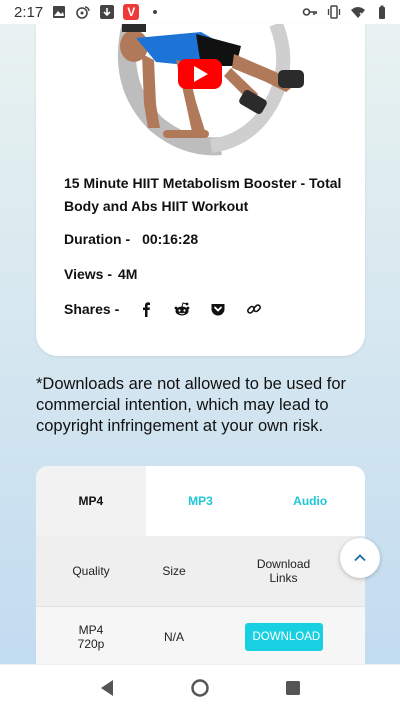 The width and height of the screenshot is (400, 711). I want to click on chevron-up-icon, so click(360, 558).